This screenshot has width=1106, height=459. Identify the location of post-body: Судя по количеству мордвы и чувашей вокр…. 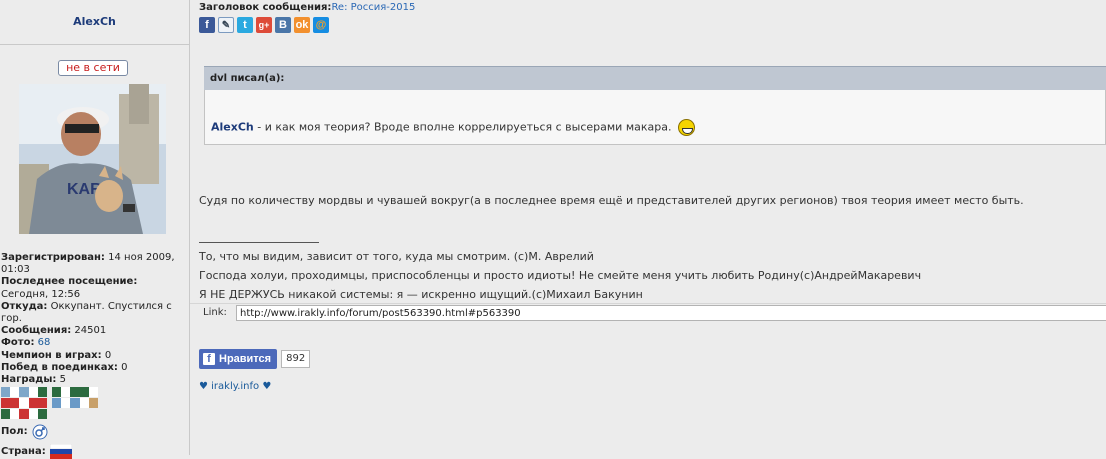
(611, 200).